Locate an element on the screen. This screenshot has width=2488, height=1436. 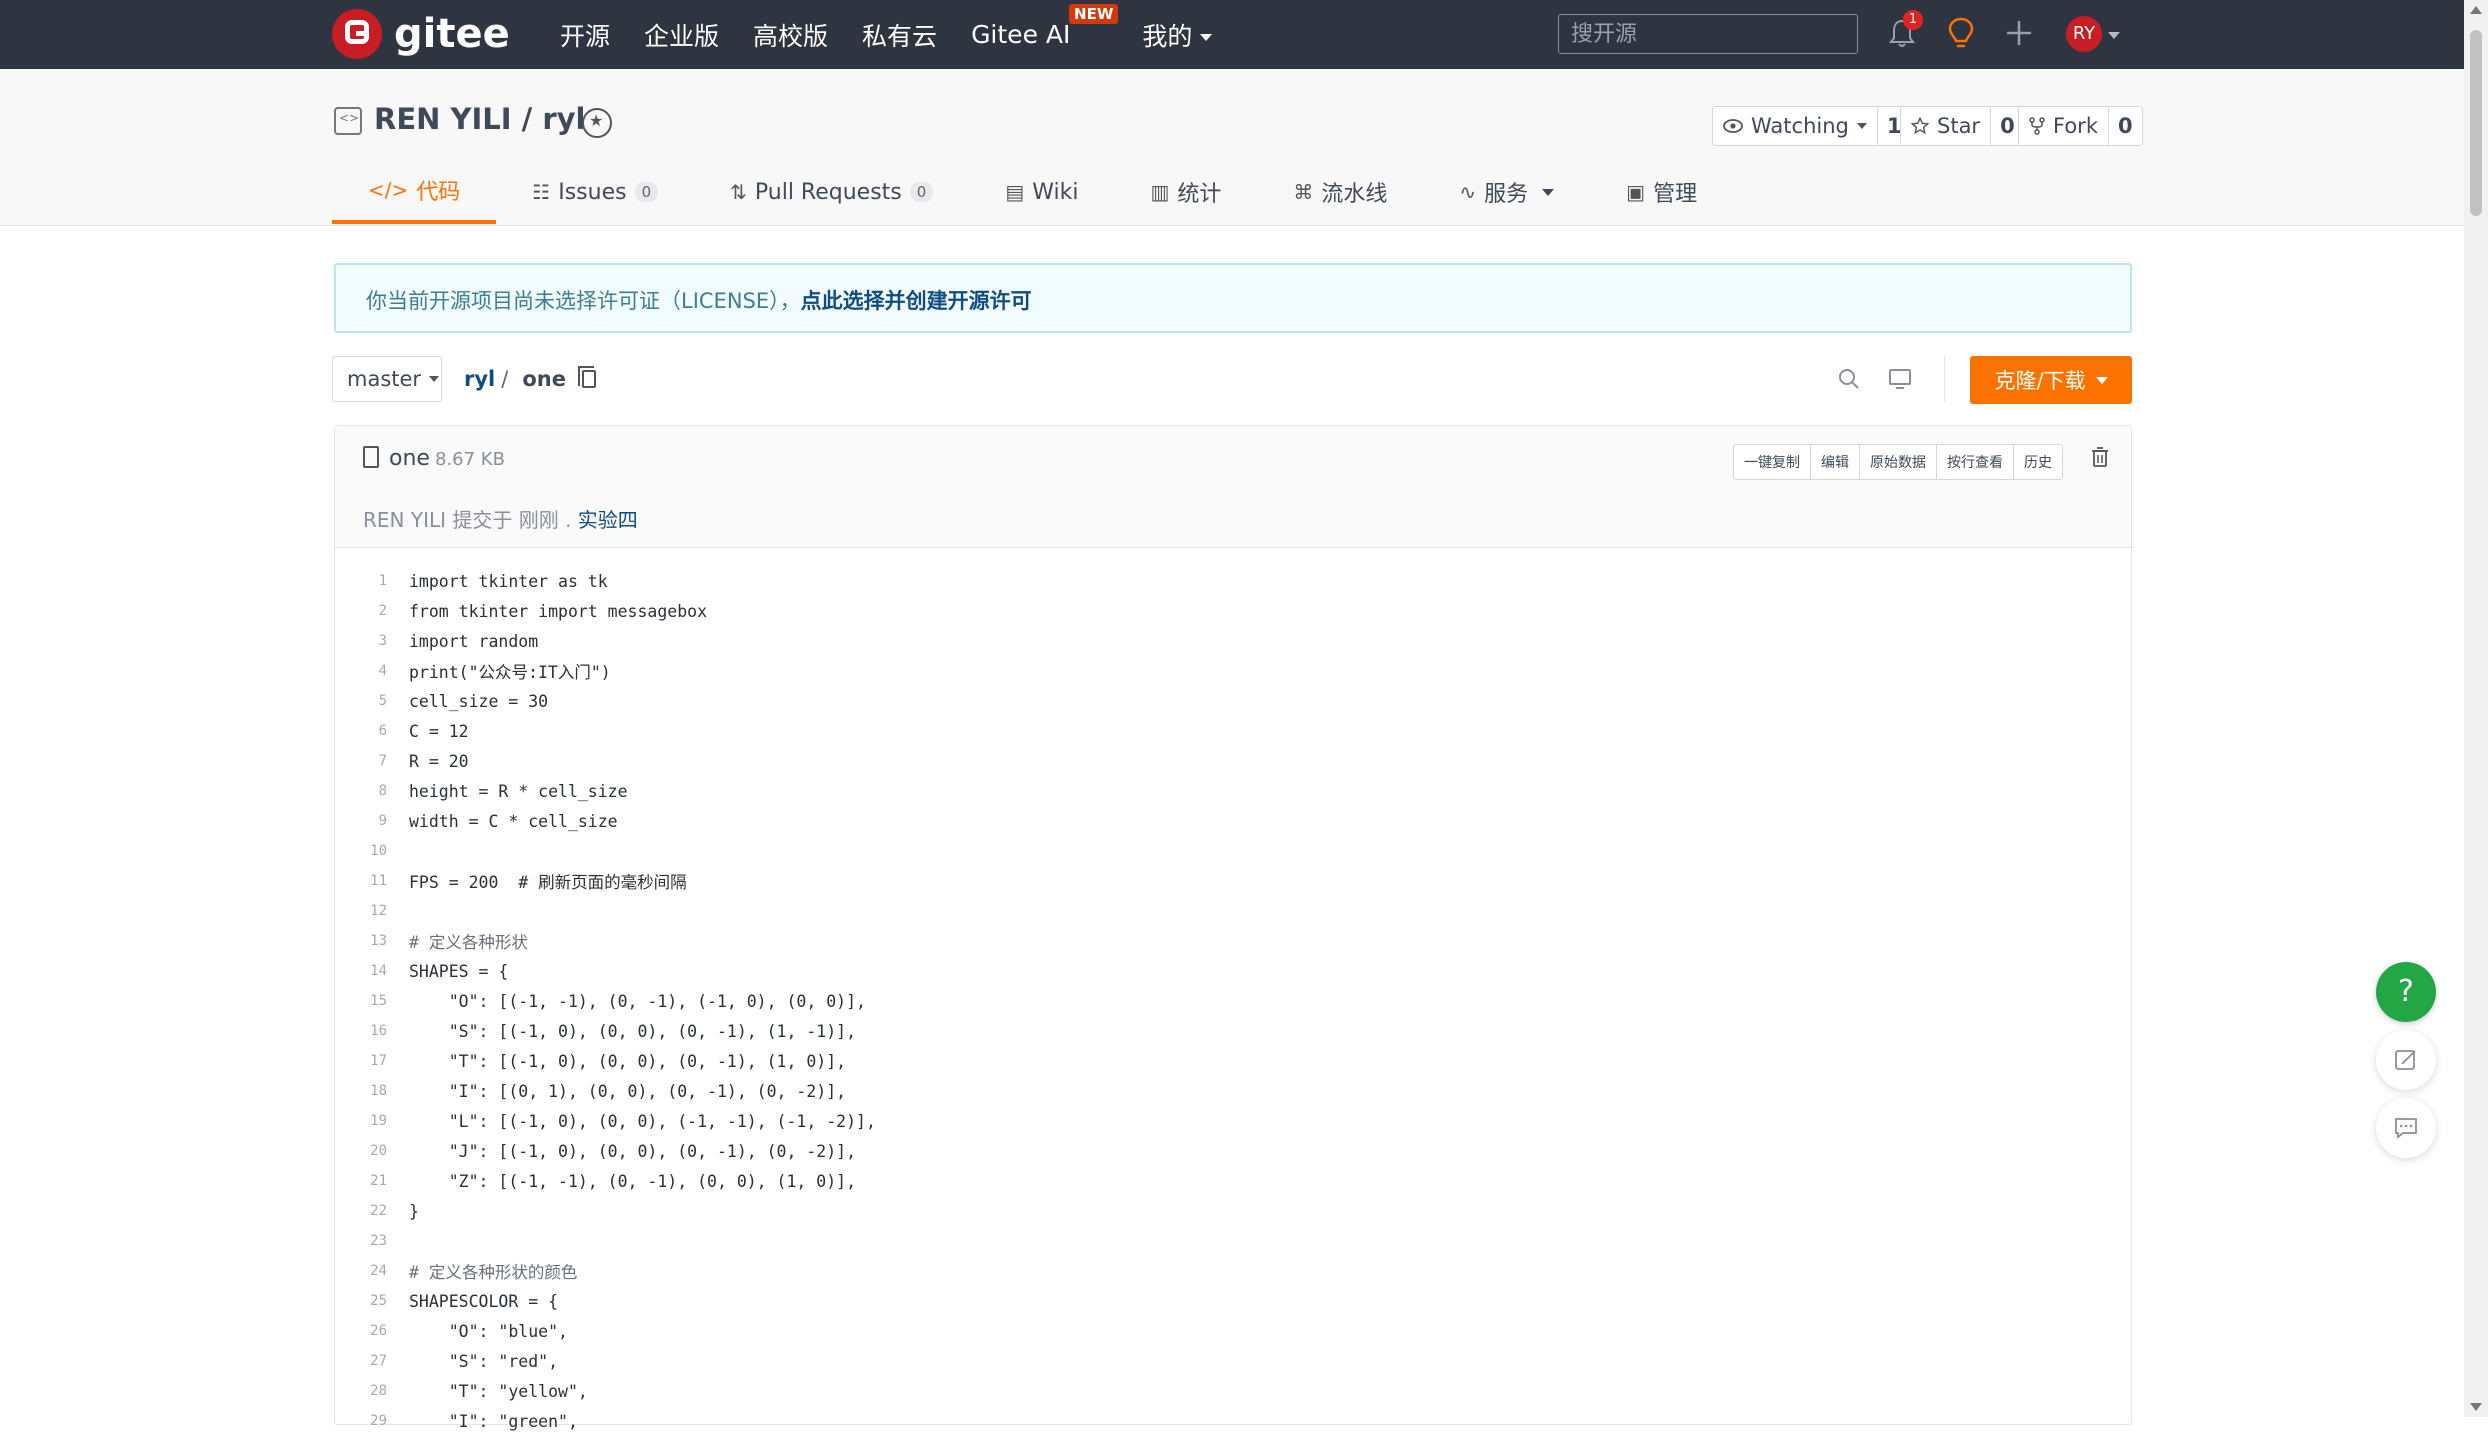
trash-icon is located at coordinates (2100, 457).